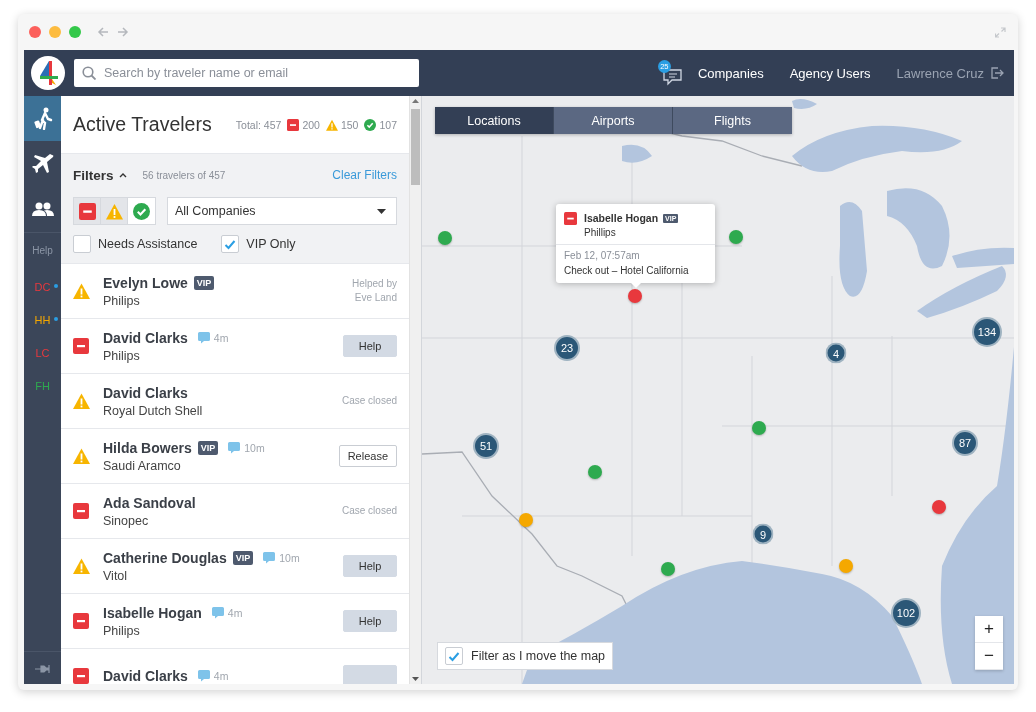  What do you see at coordinates (388, 124) in the screenshot?
I see `status-count: 107` at bounding box center [388, 124].